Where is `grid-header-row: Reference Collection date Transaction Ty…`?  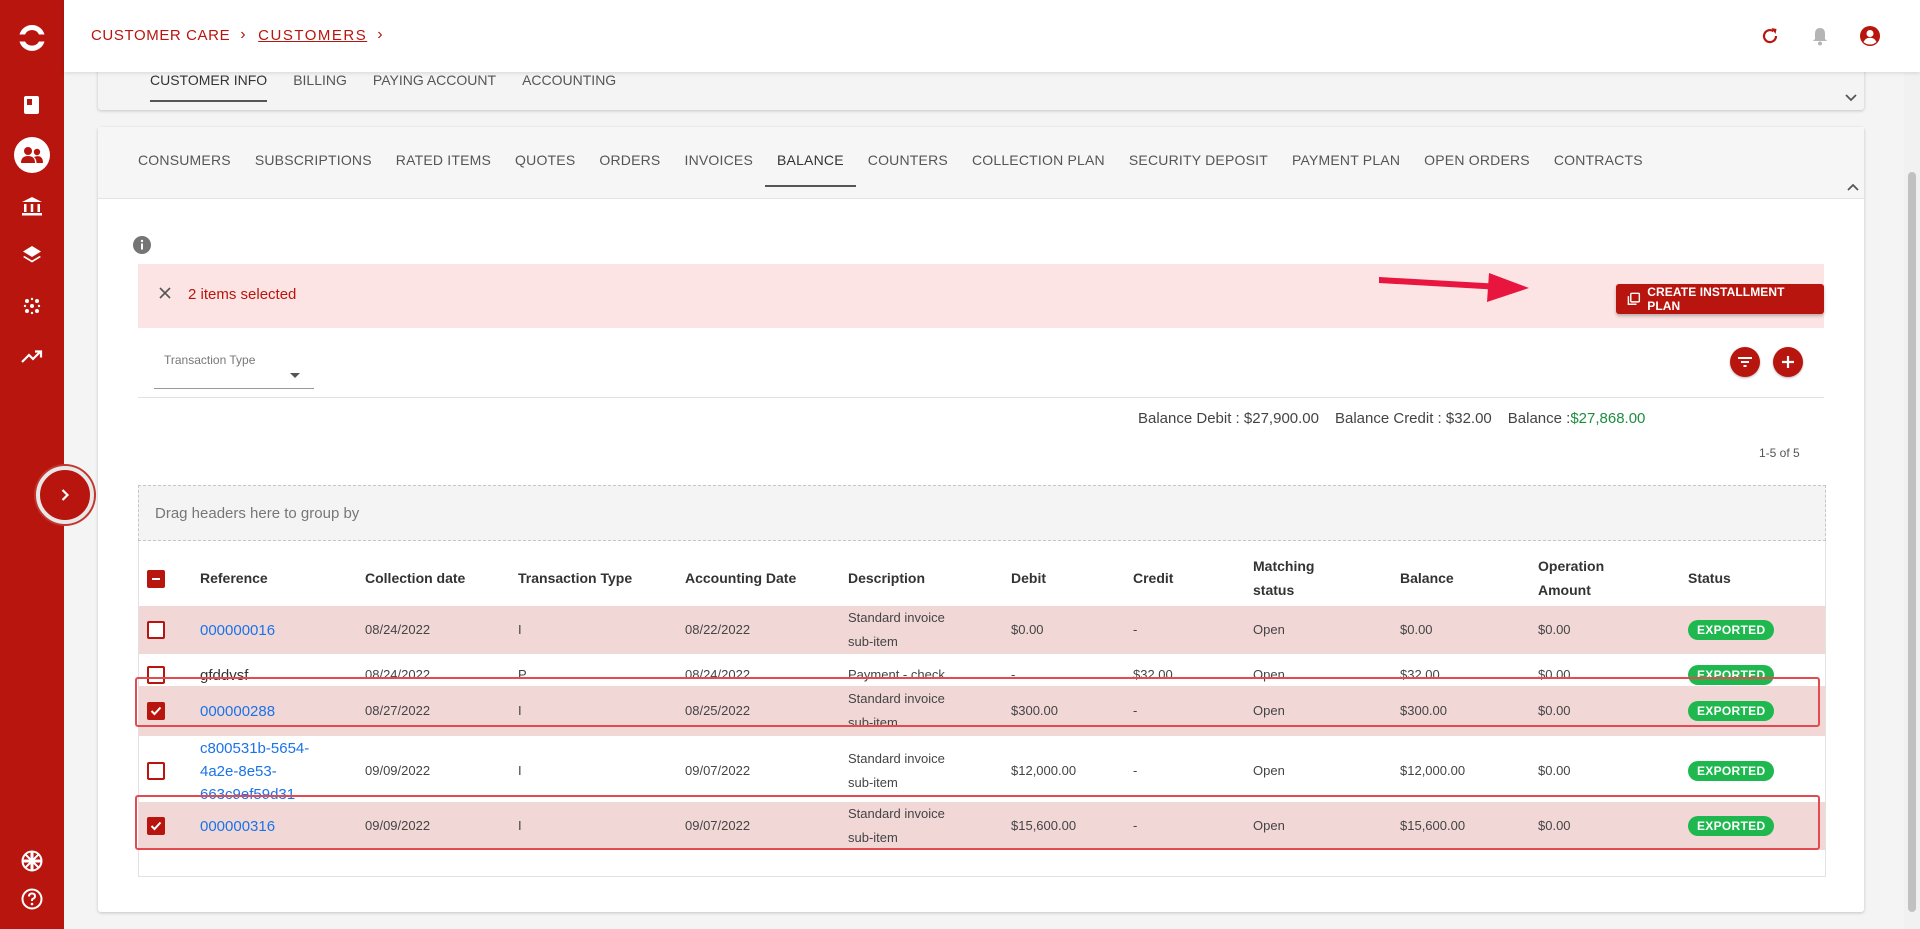
grid-header-row: Reference Collection date Transaction Ty… is located at coordinates (982, 578).